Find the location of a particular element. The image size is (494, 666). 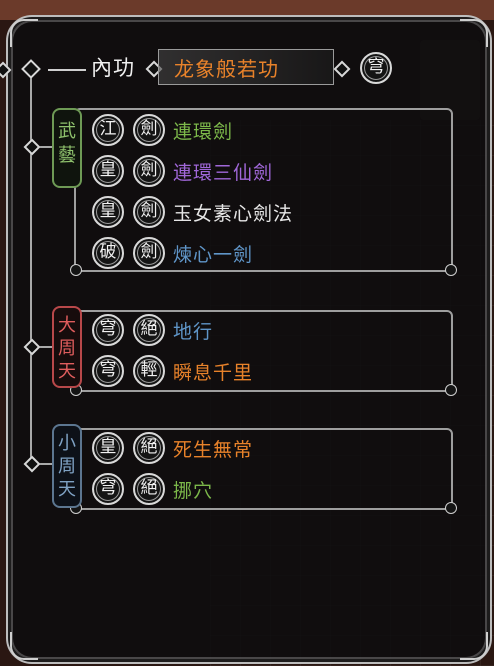

skill-slot: 死生無常 is located at coordinates (213, 448).